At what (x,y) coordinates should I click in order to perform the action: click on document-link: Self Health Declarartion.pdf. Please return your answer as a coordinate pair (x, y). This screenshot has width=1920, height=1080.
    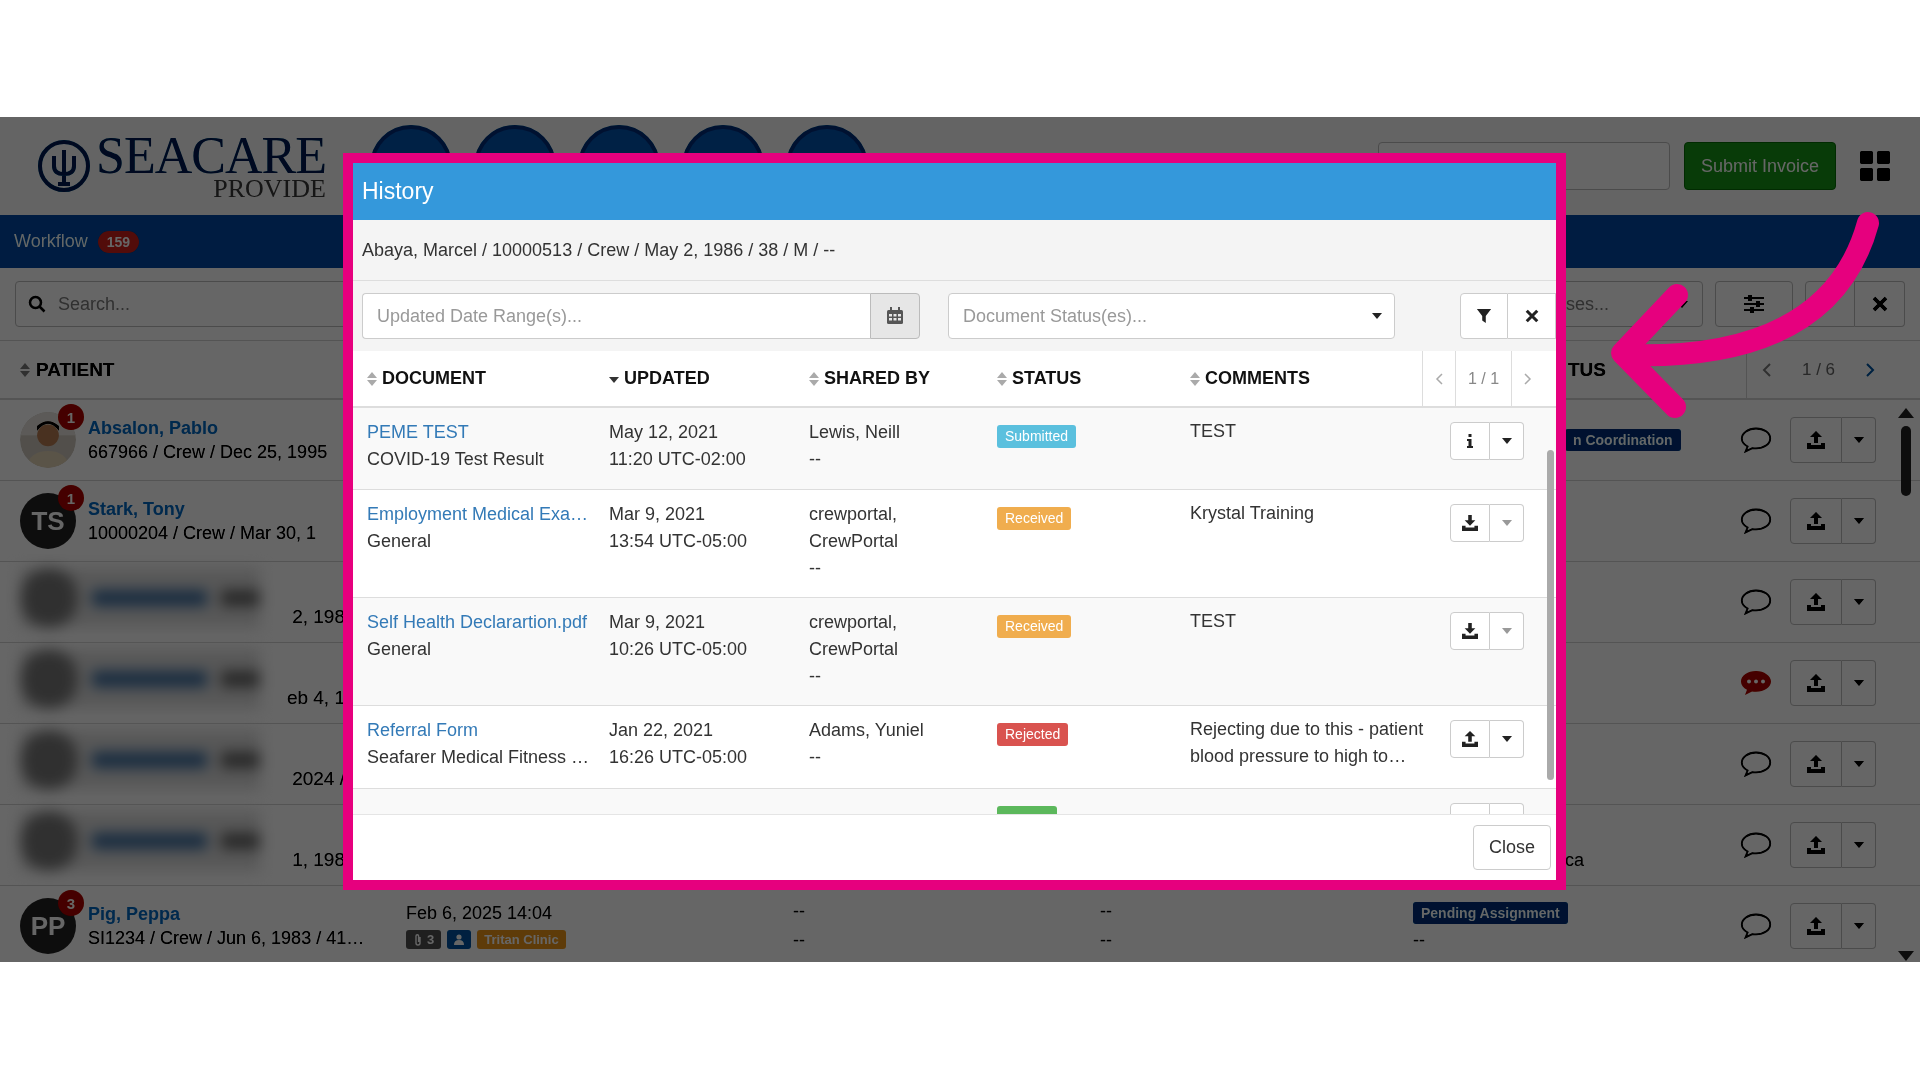
    Looking at the image, I should click on (488, 622).